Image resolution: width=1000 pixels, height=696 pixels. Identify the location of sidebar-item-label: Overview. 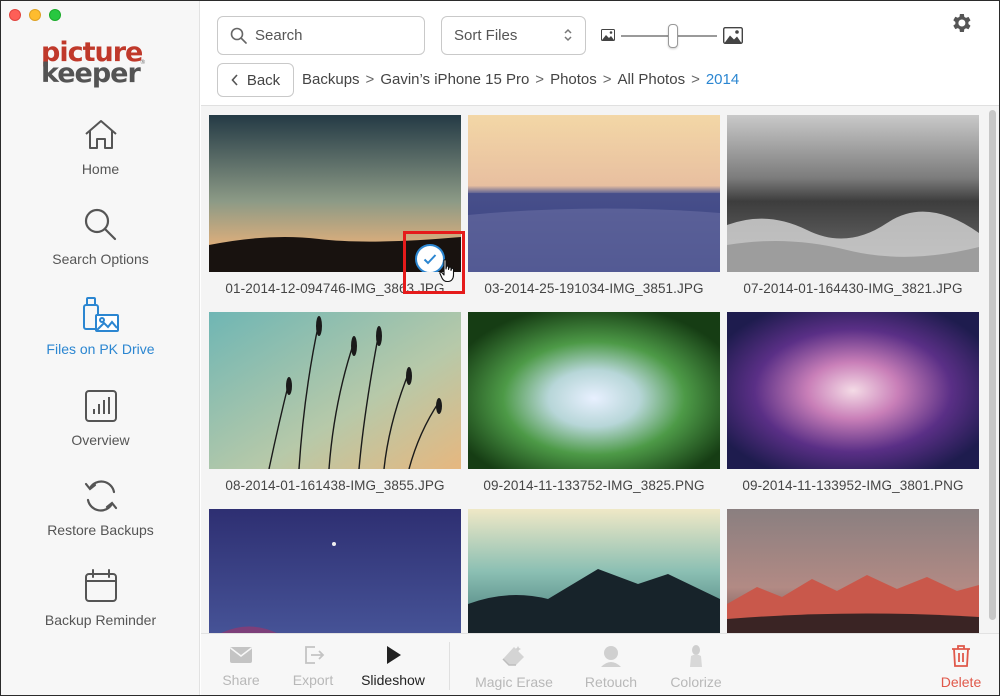
(100, 440).